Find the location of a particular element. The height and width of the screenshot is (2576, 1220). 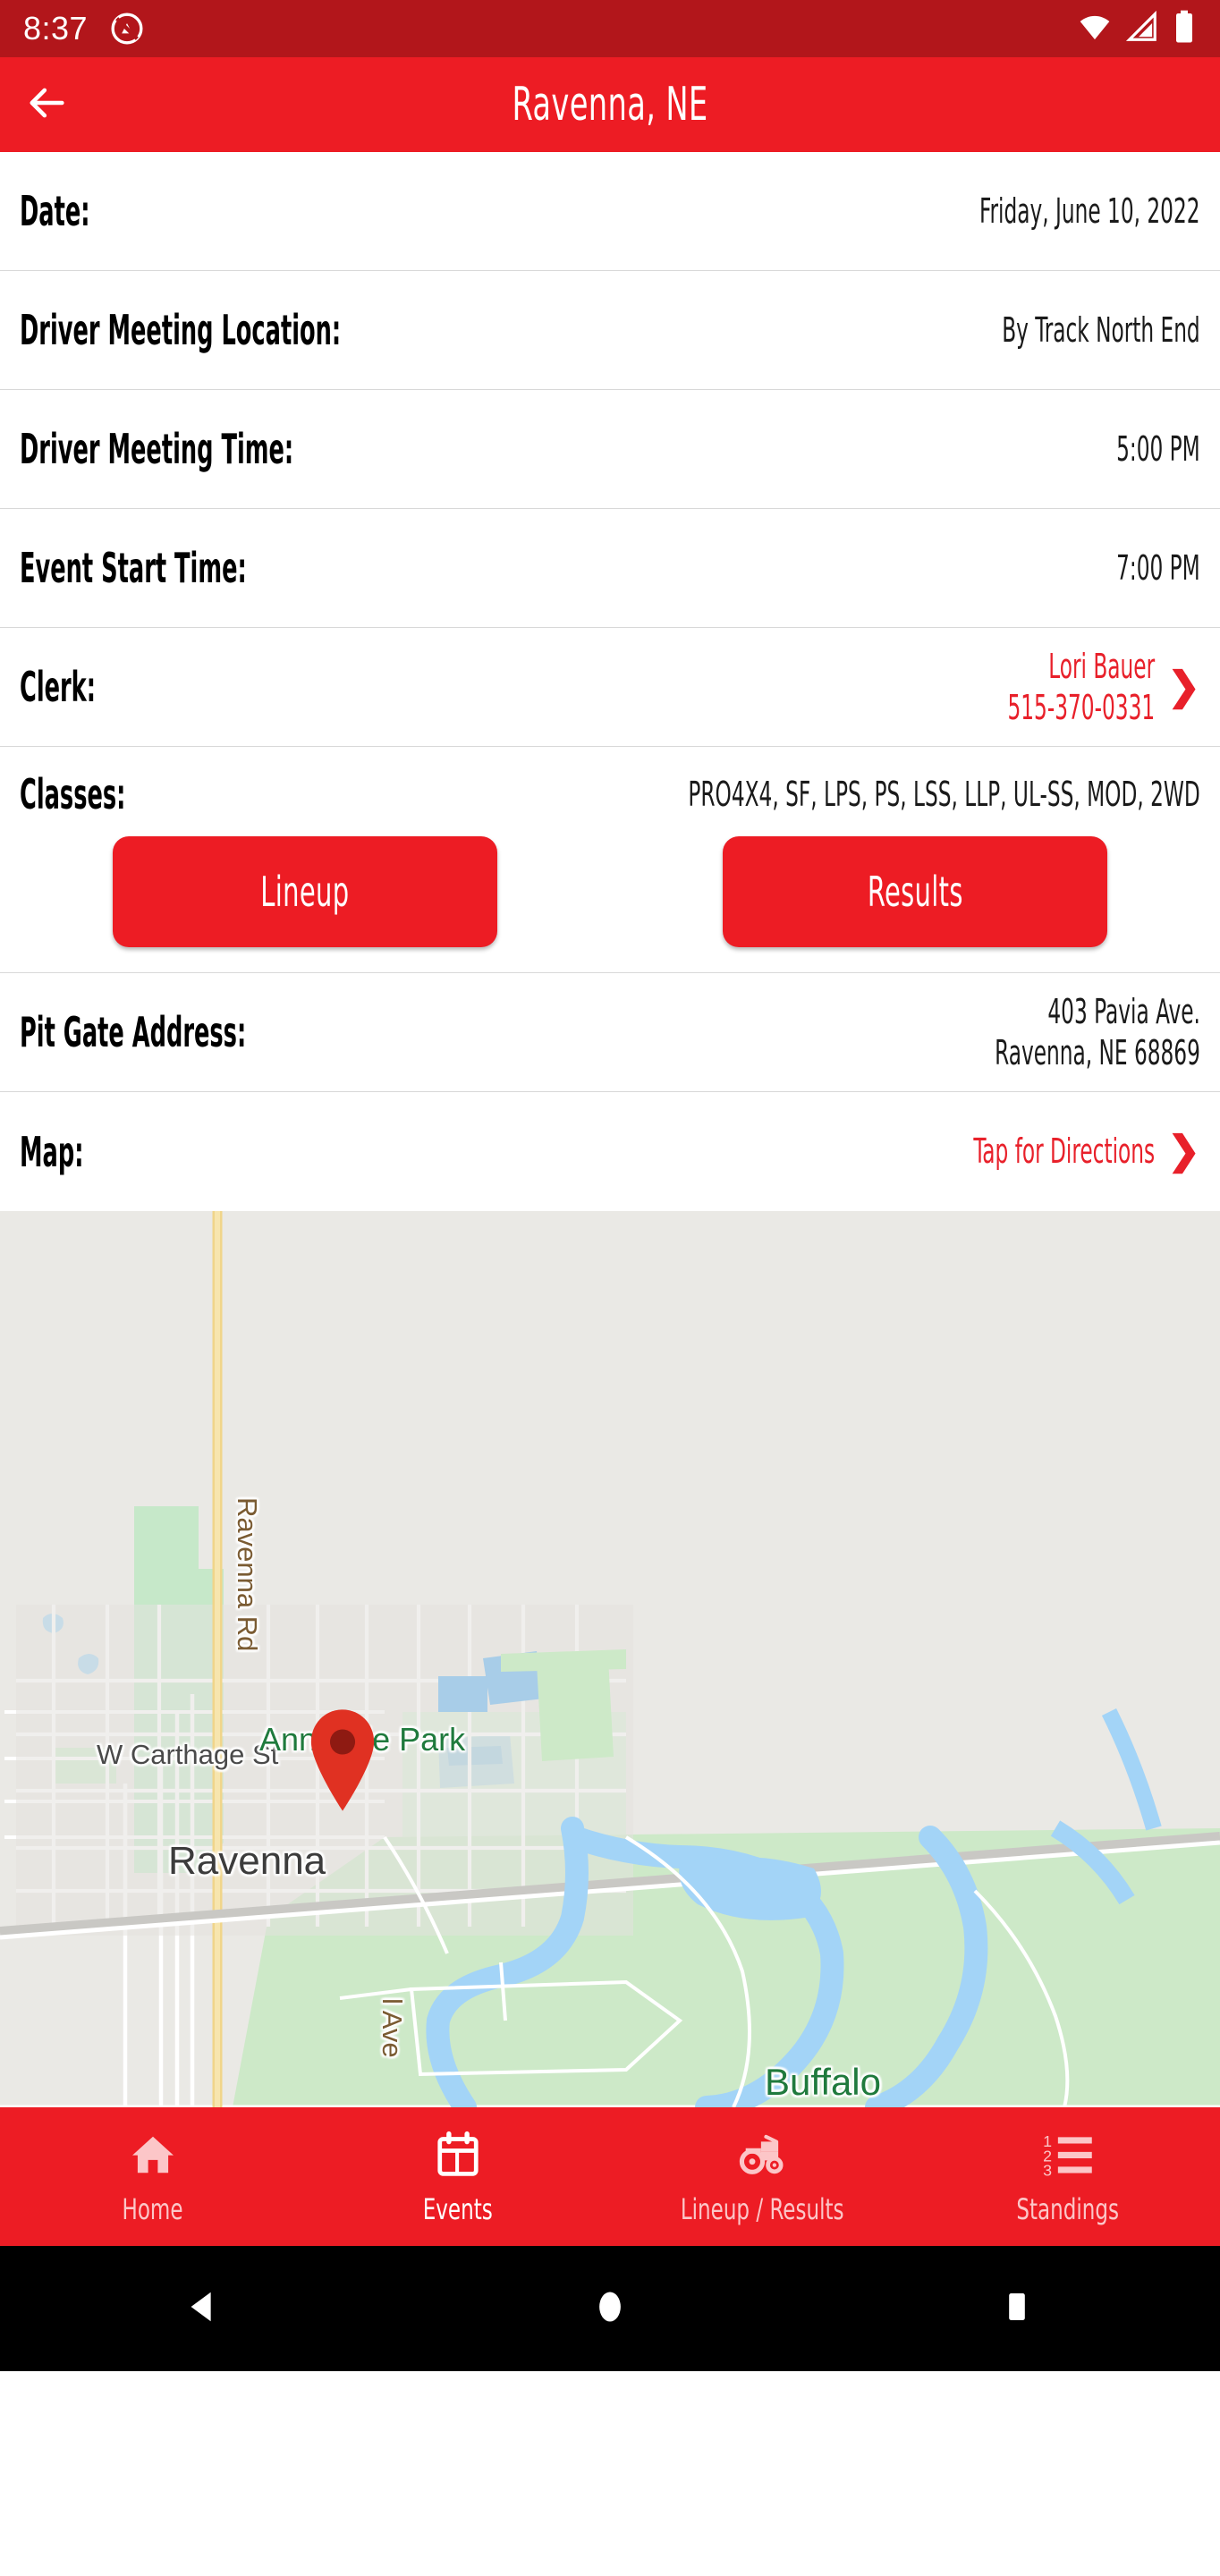

pit-gate-line1: 403 Pavia Ave. is located at coordinates (1124, 1011).